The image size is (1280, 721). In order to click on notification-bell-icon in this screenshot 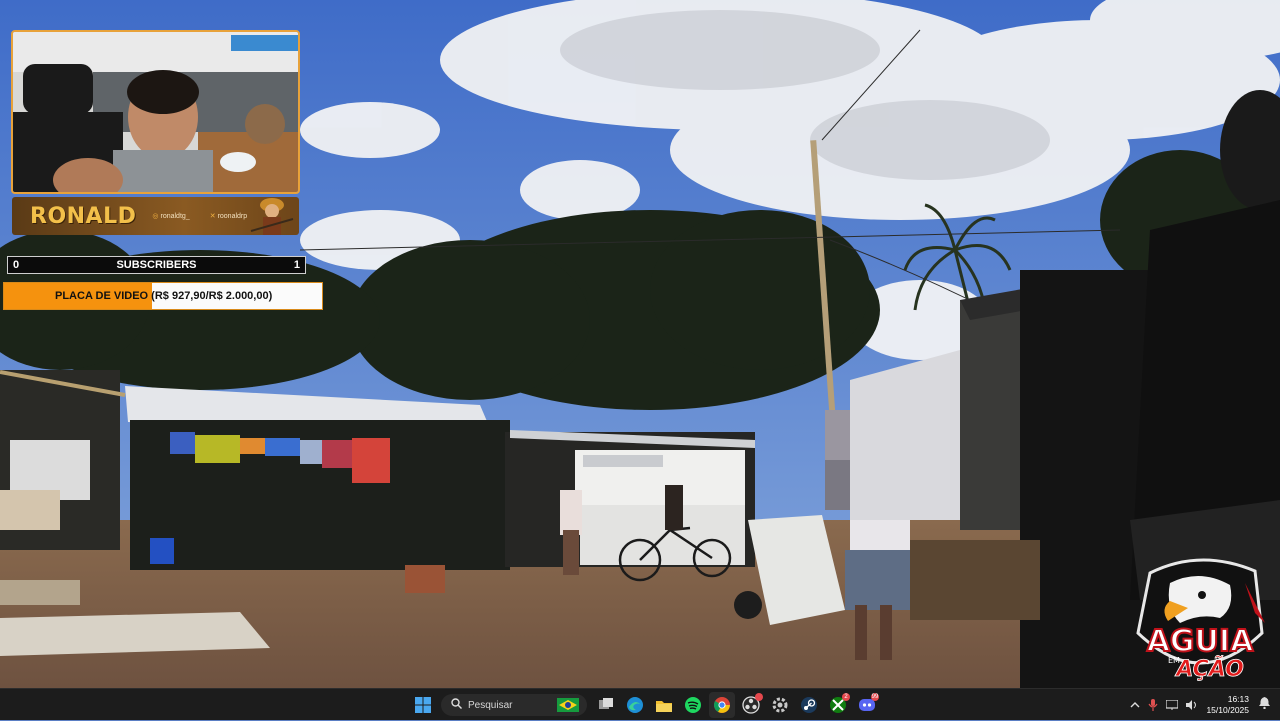, I will do `click(1264, 705)`.